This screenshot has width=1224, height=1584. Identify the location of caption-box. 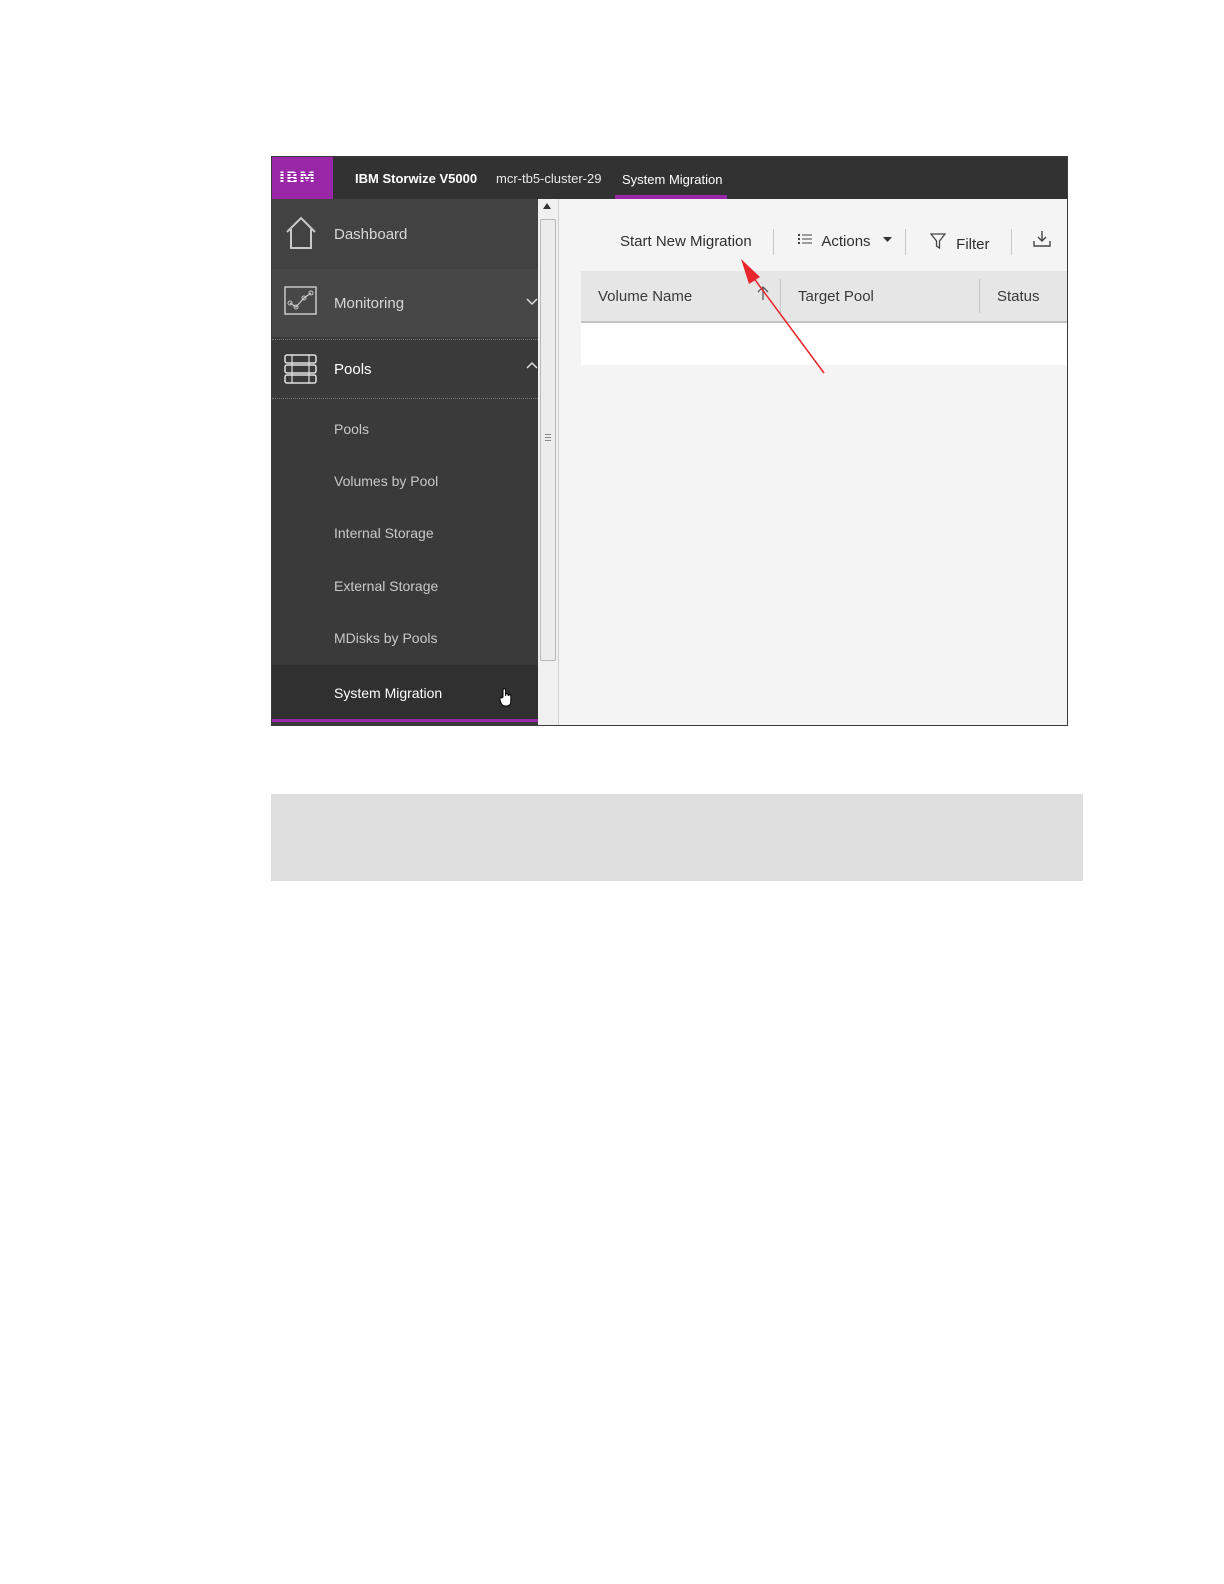
(677, 837).